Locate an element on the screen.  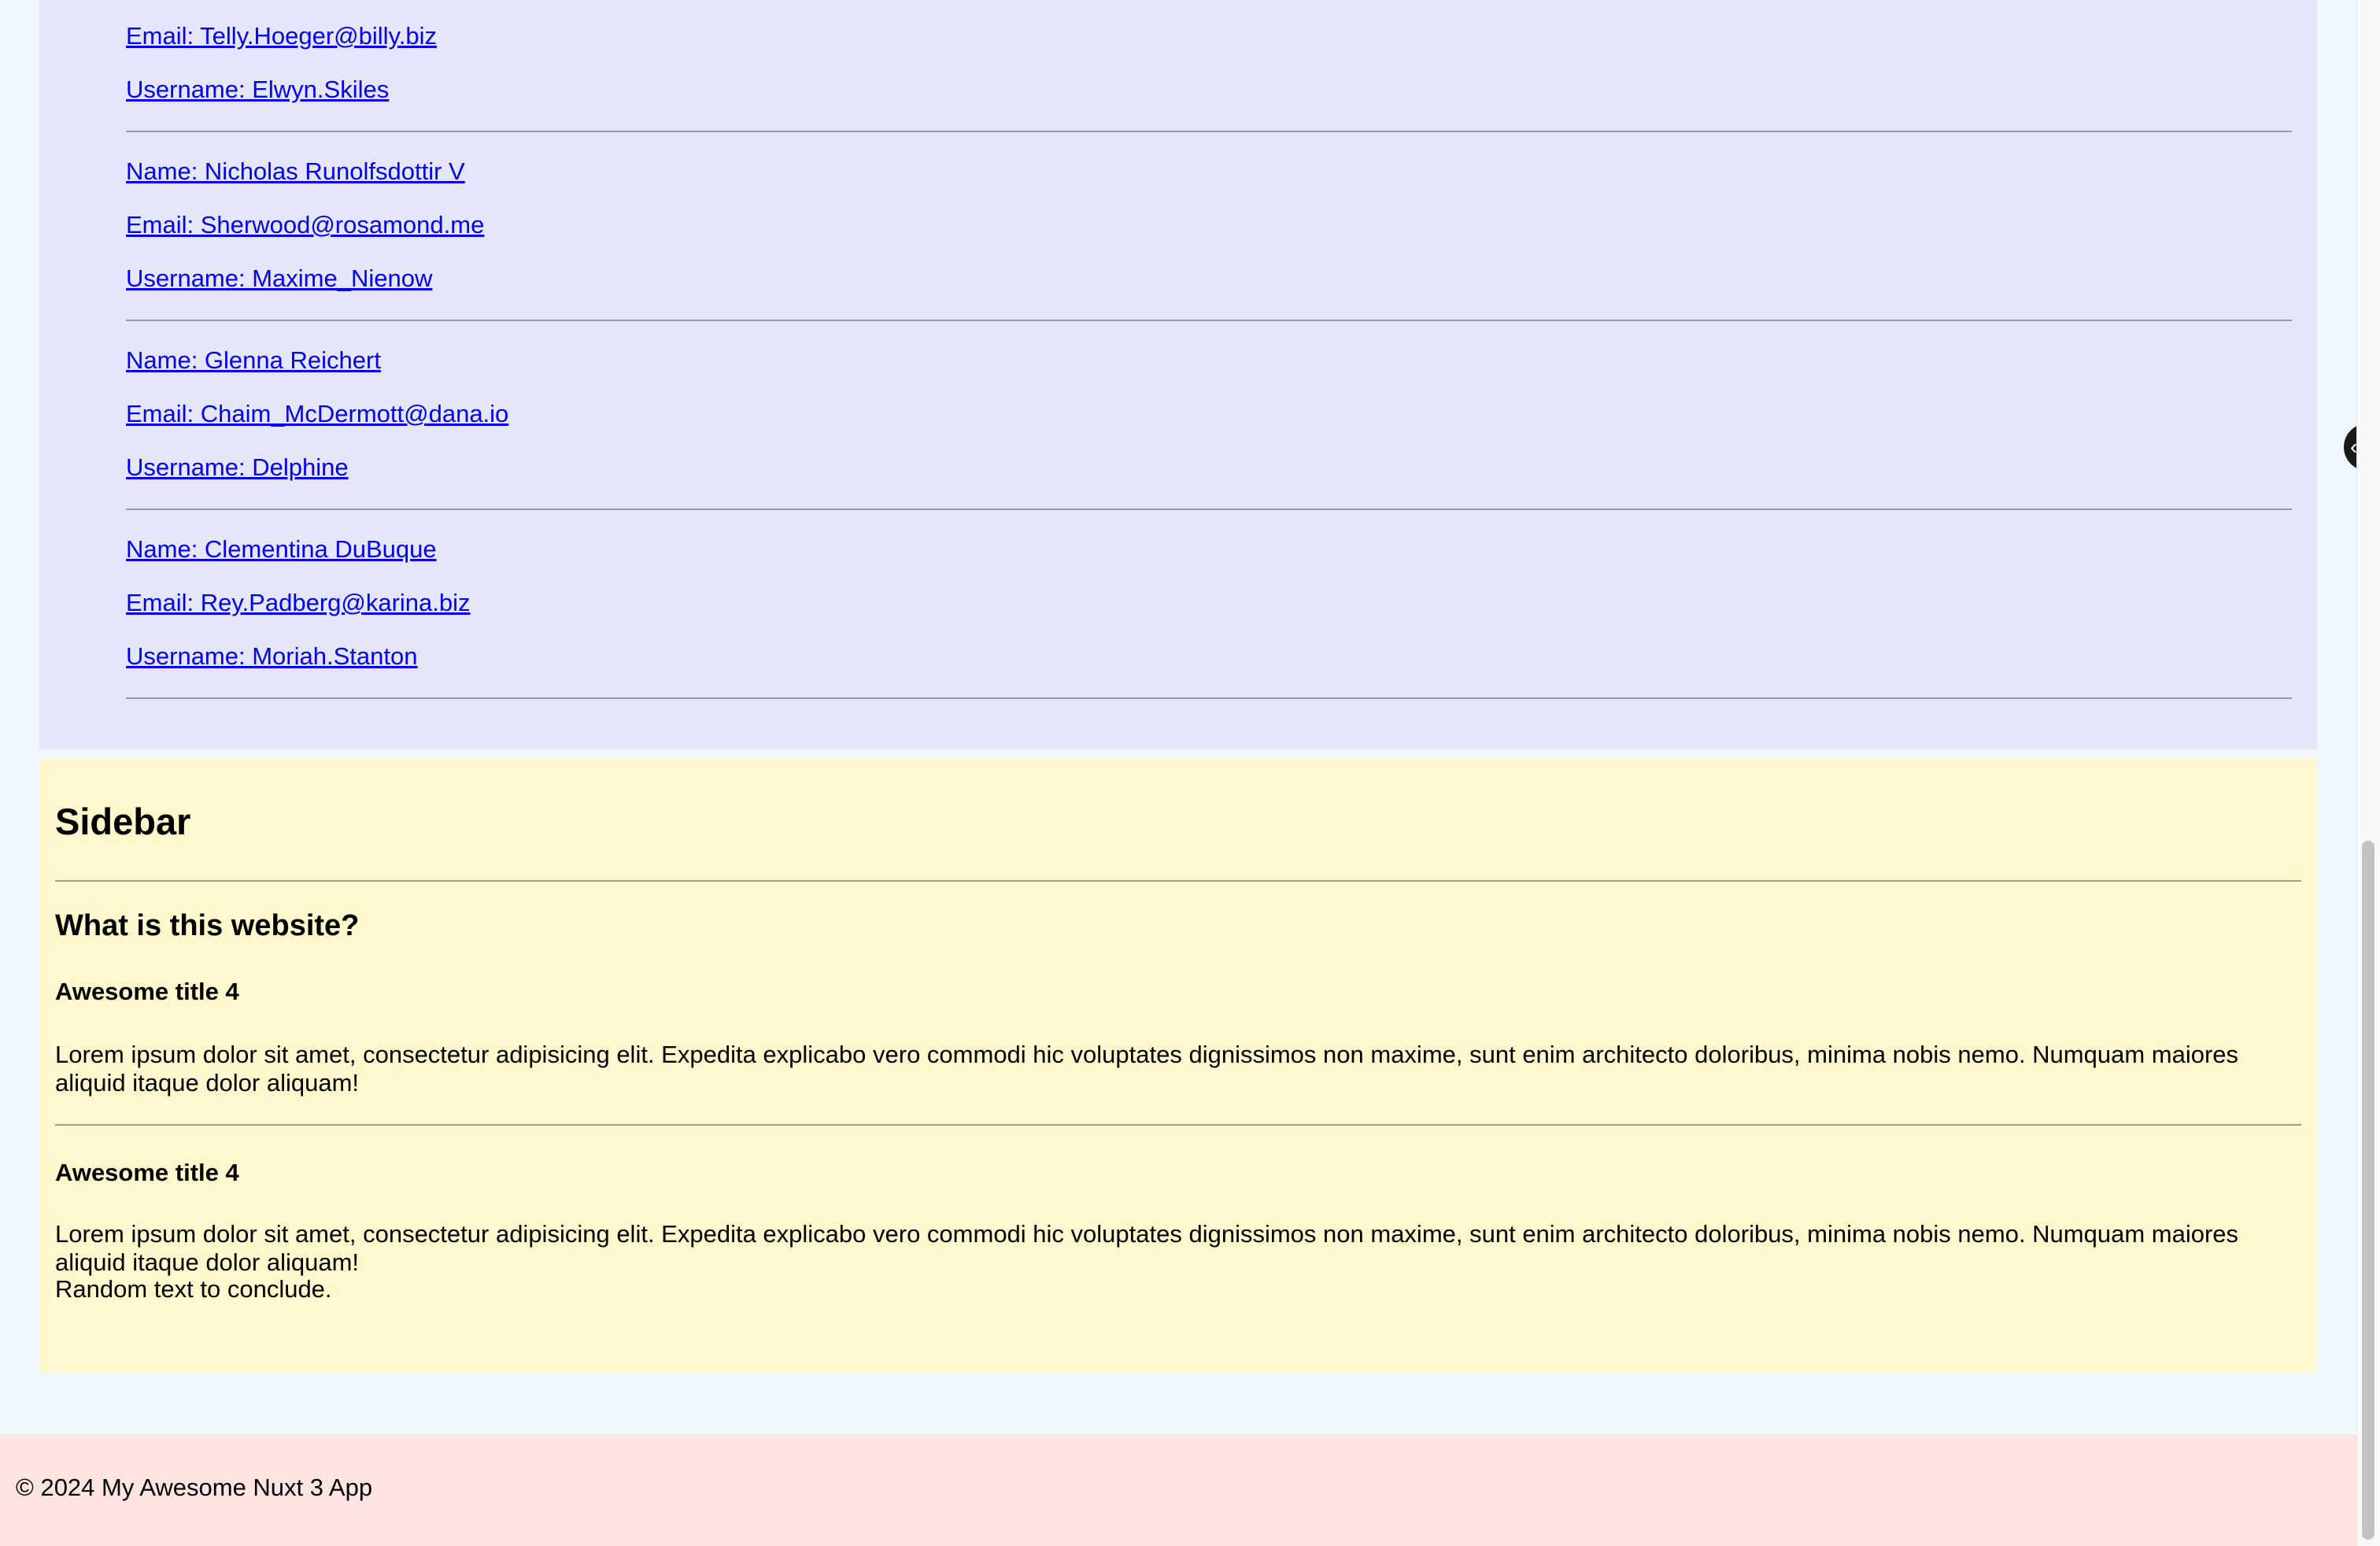
sidebar-title: Sidebar is located at coordinates (123, 822).